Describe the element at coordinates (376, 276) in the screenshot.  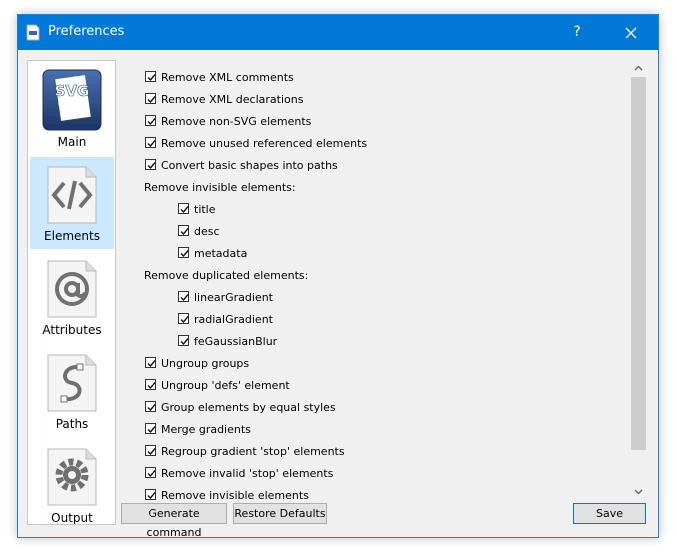
I see `group-label: Remove duplicated elements:` at that location.